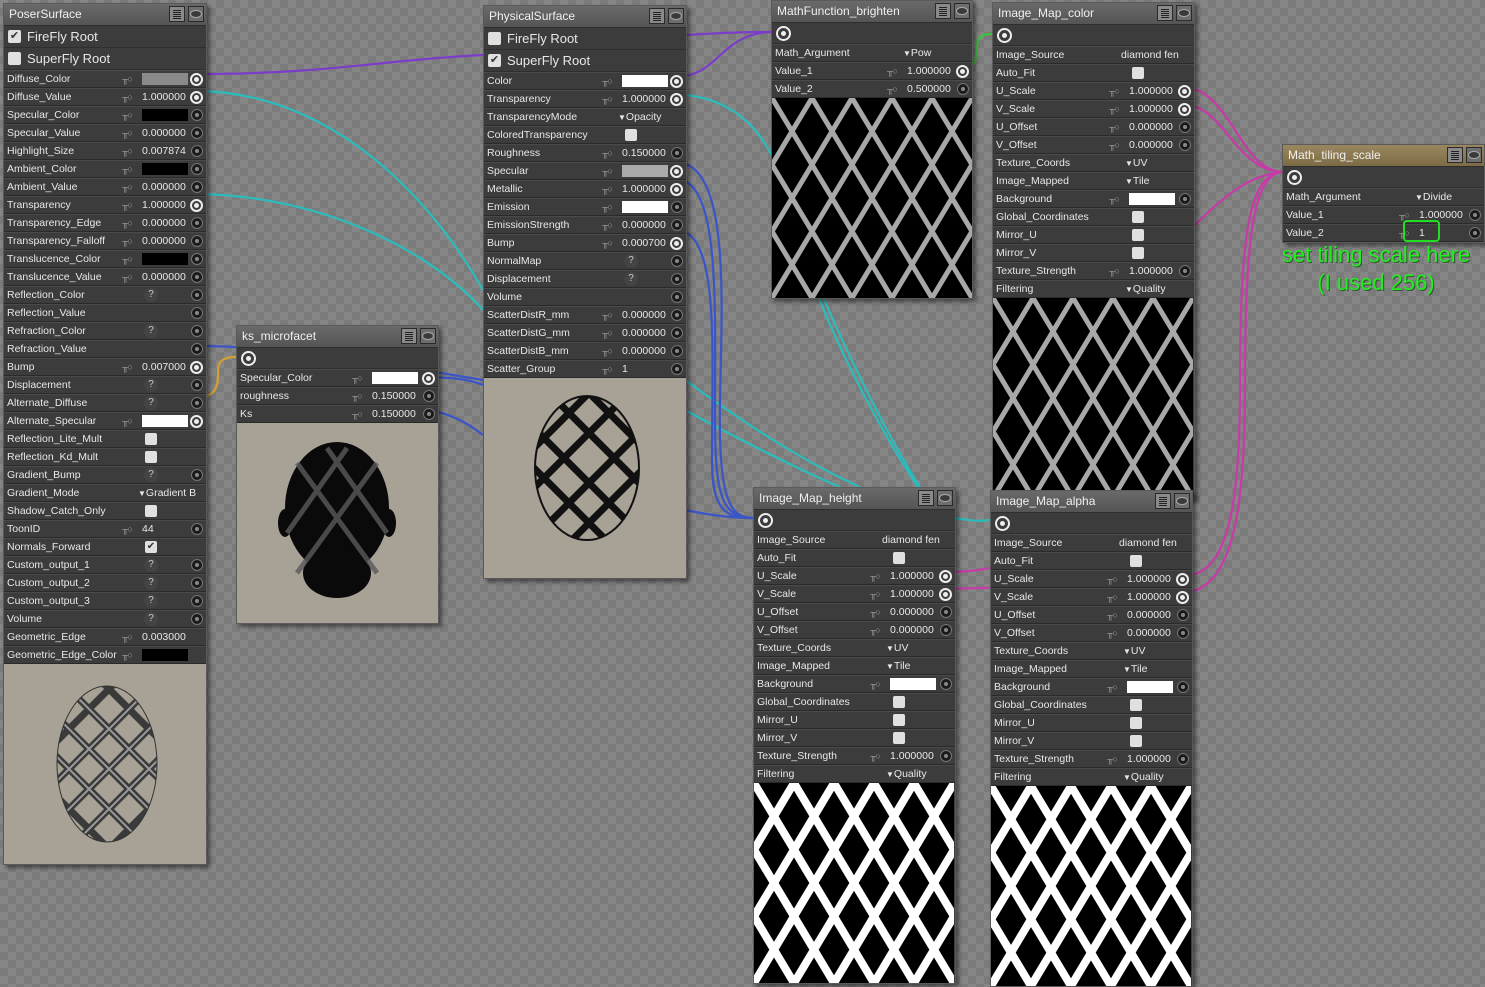  I want to click on dropdown-select: ▼Pow, so click(917, 53).